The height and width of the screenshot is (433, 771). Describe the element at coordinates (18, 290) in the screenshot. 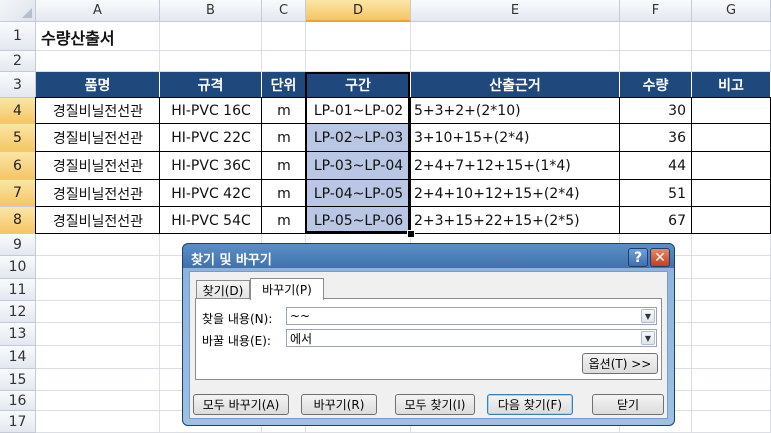

I see `row-header-11: 11` at that location.